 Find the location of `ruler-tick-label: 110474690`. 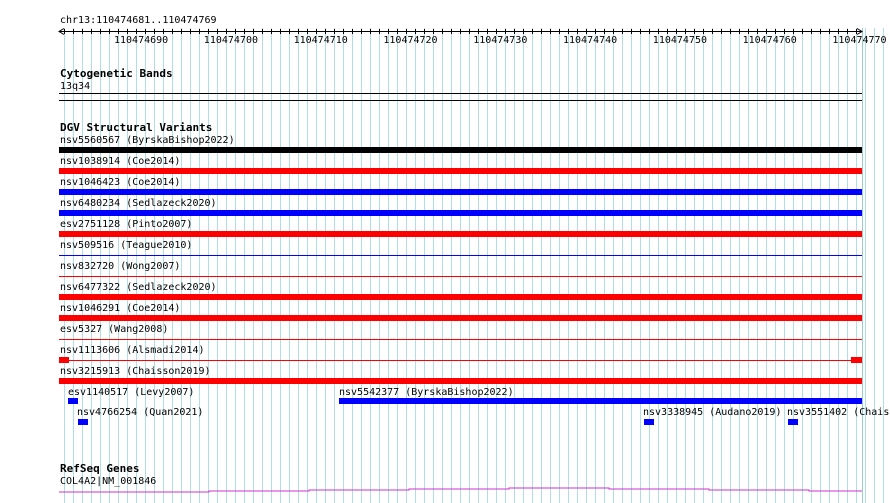

ruler-tick-label: 110474690 is located at coordinates (141, 40).